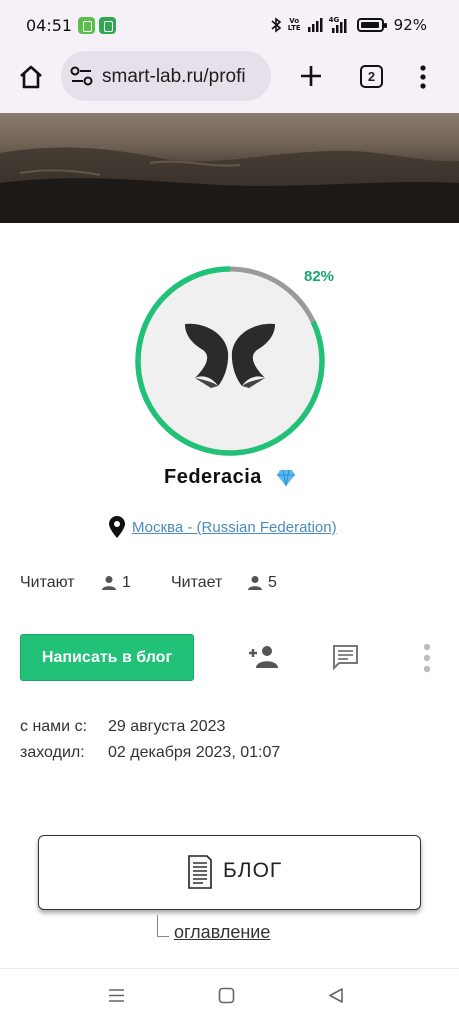 This screenshot has height=1024, width=459. Describe the element at coordinates (294, 24) in the screenshot. I see `volte-icon: Vo LTE` at that location.